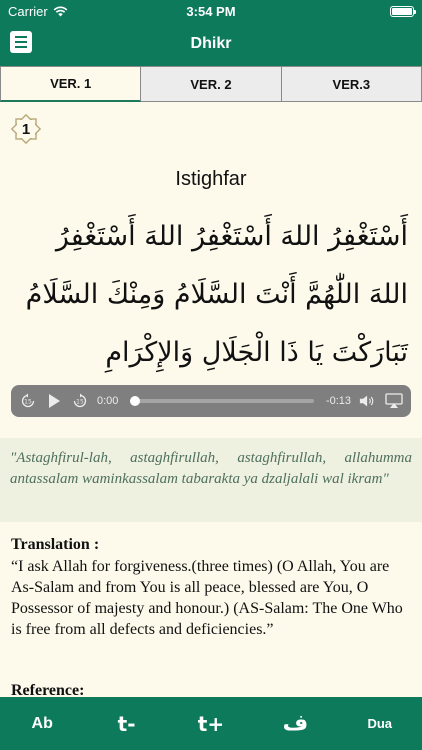 Image resolution: width=422 pixels, height=750 pixels. I want to click on airplay-button, so click(394, 401).